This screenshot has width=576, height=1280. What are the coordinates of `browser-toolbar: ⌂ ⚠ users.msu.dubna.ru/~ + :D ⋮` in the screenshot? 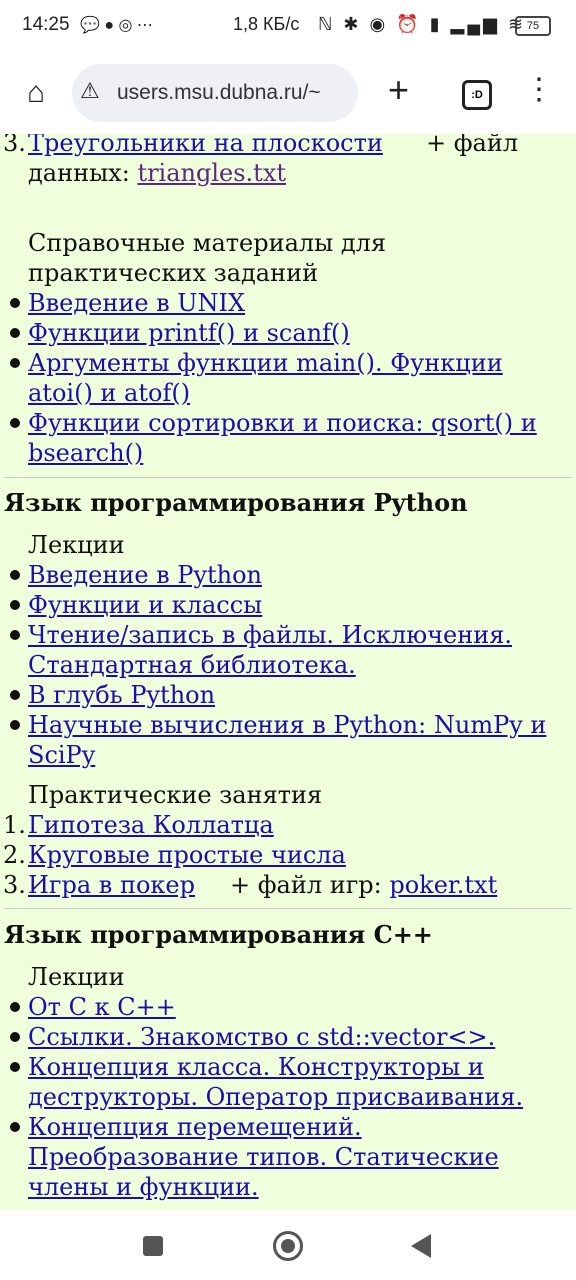 It's located at (288, 93).